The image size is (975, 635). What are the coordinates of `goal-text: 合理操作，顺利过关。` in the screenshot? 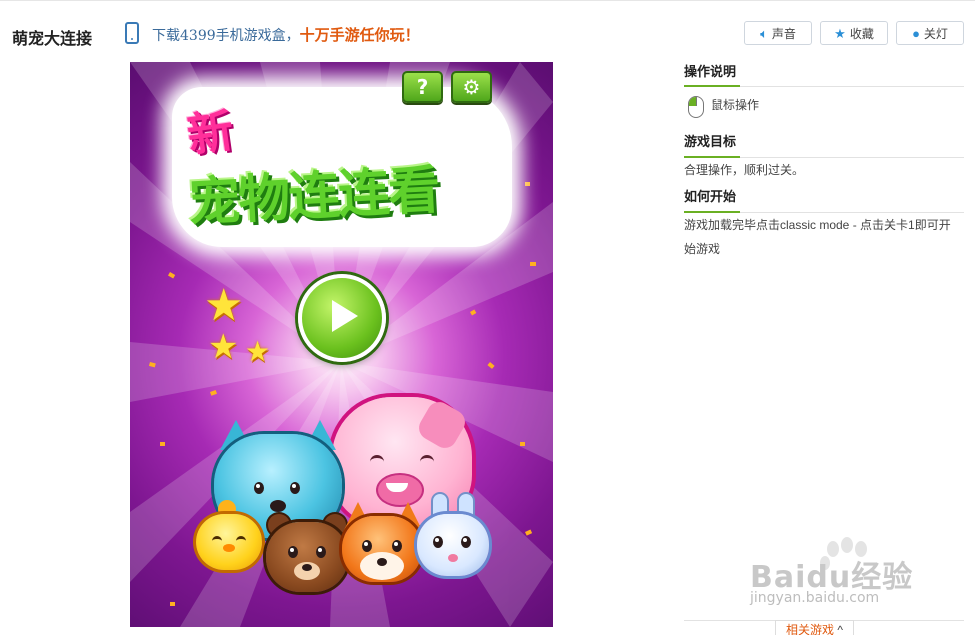 It's located at (744, 170).